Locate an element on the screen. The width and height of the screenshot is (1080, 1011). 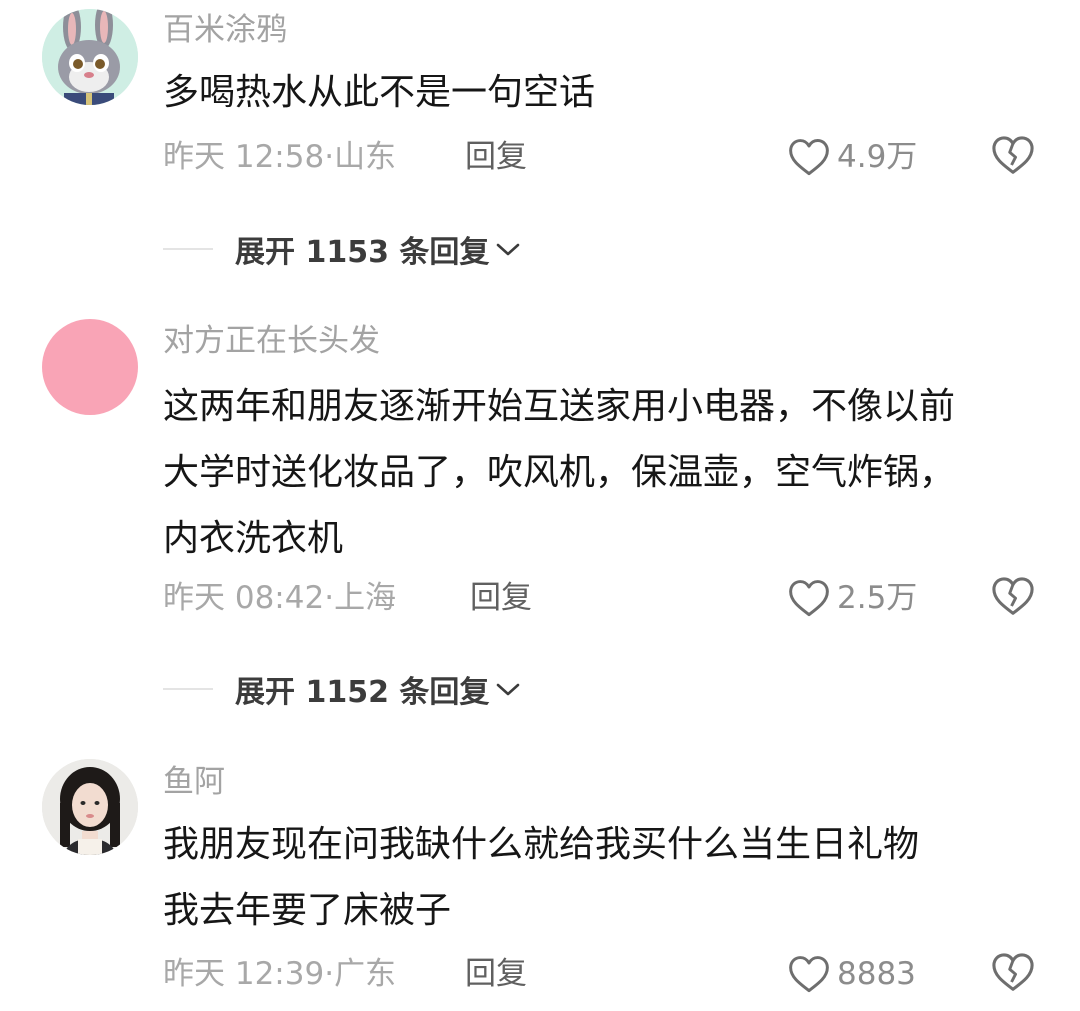
like-button: 2.5万 is located at coordinates (852, 598).